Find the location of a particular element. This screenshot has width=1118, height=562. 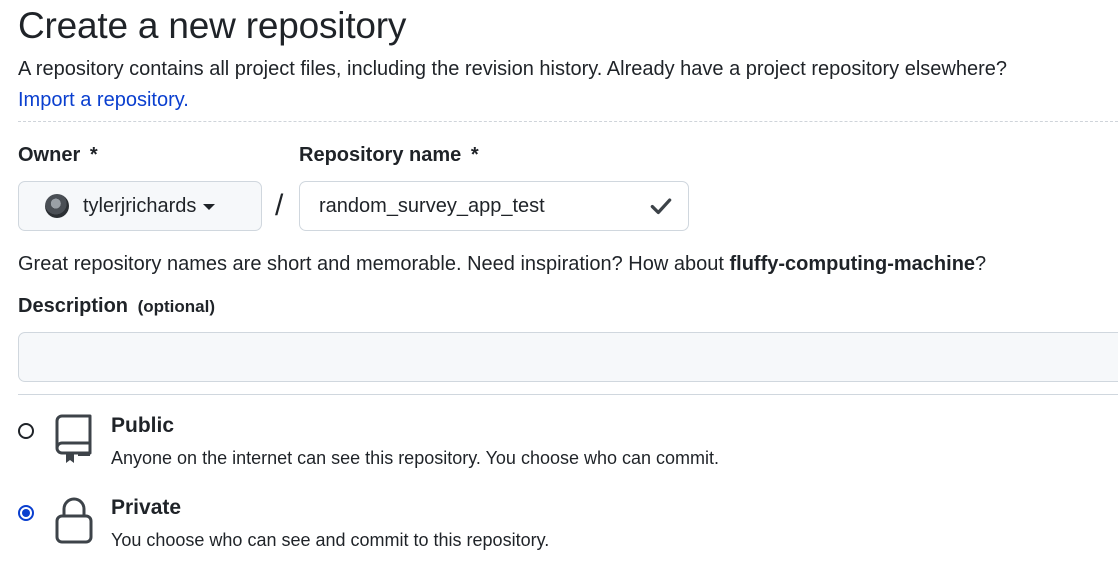

owner-name: tylerjrichards is located at coordinates (140, 206).